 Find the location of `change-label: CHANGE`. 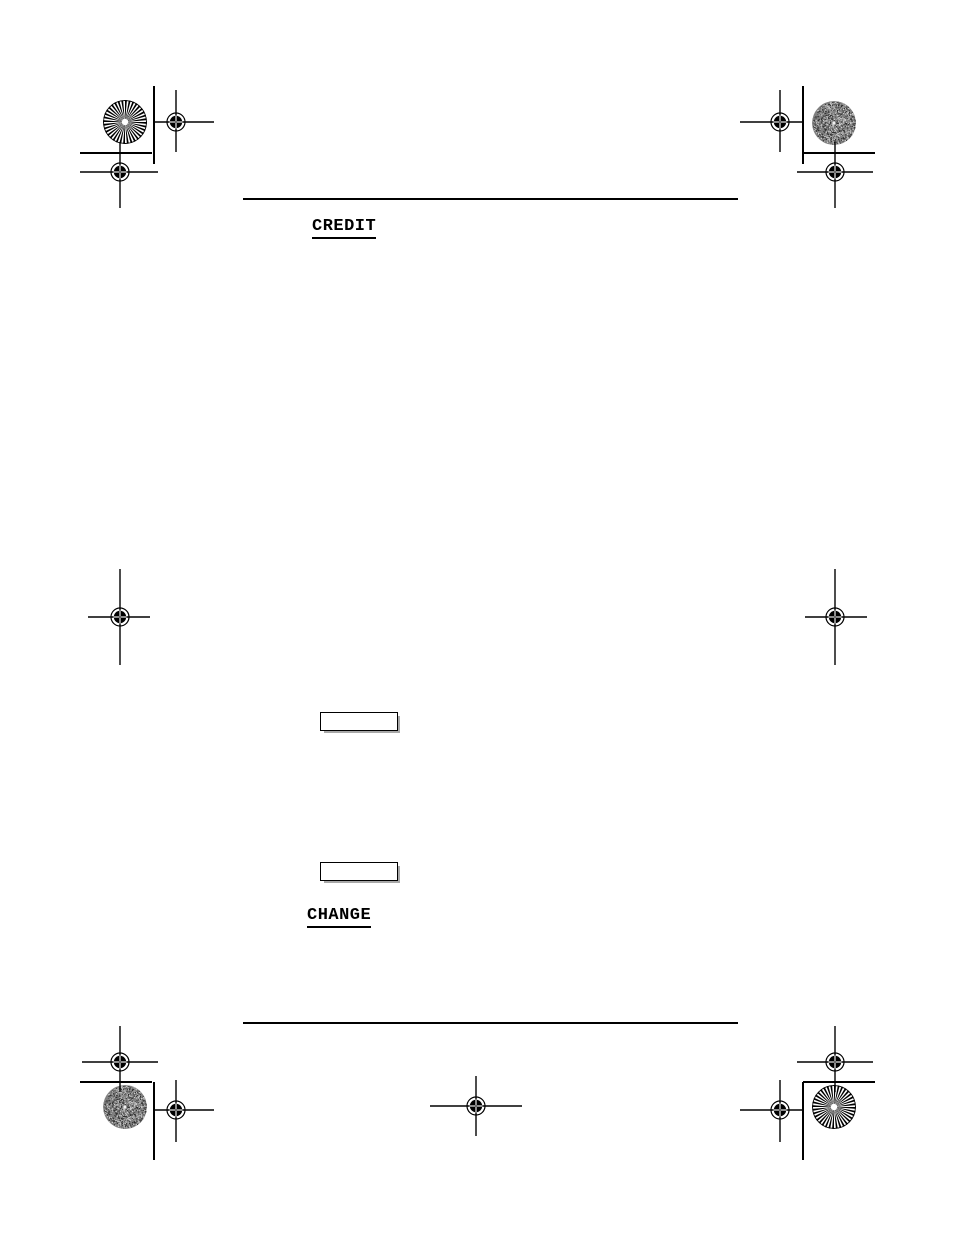

change-label: CHANGE is located at coordinates (339, 917).